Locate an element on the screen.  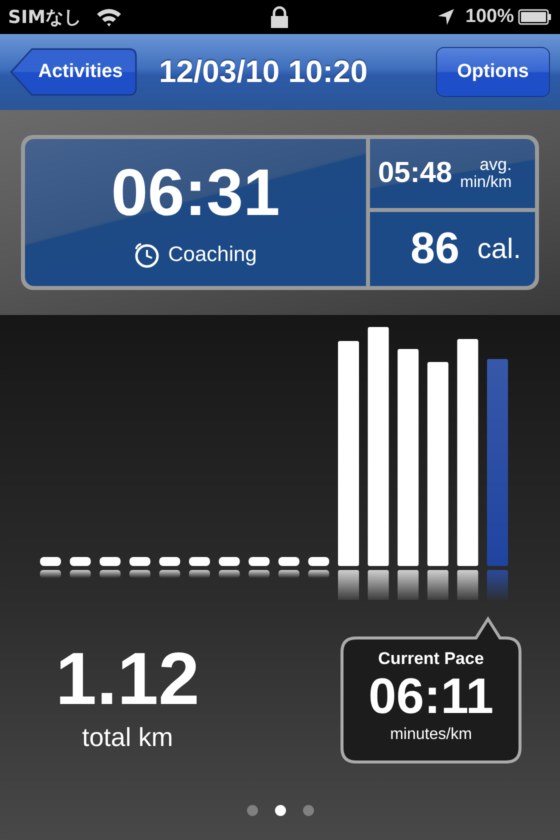
avg-unit: min/km is located at coordinates (486, 183).